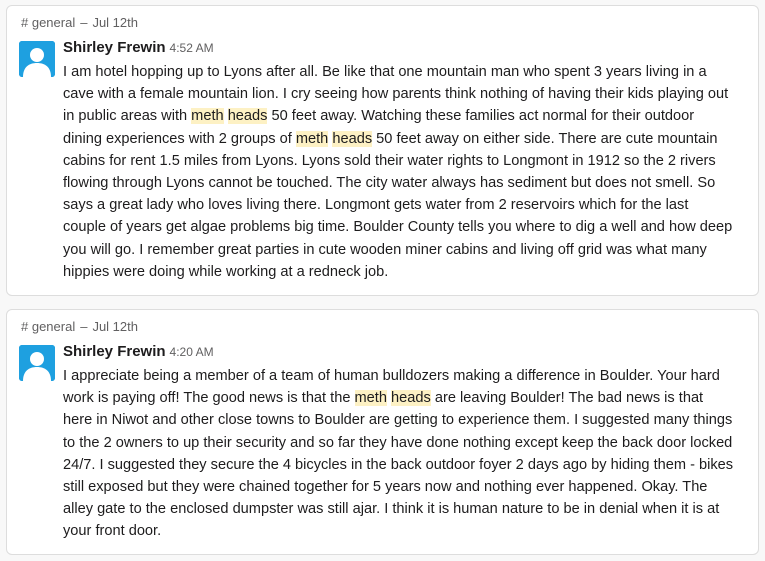 The width and height of the screenshot is (765, 561). I want to click on message-time: 4:20 AM, so click(192, 352).